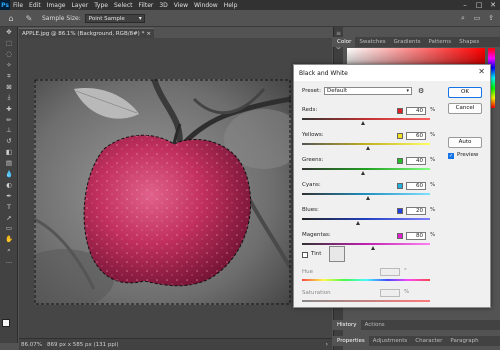  I want to click on yellows-slider-thumb, so click(368, 148).